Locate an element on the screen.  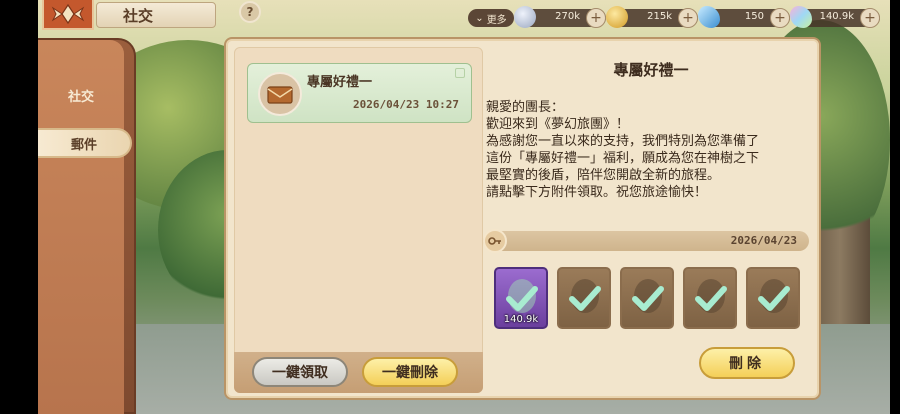
attachment-date: 2026/04/23 is located at coordinates (763, 240).